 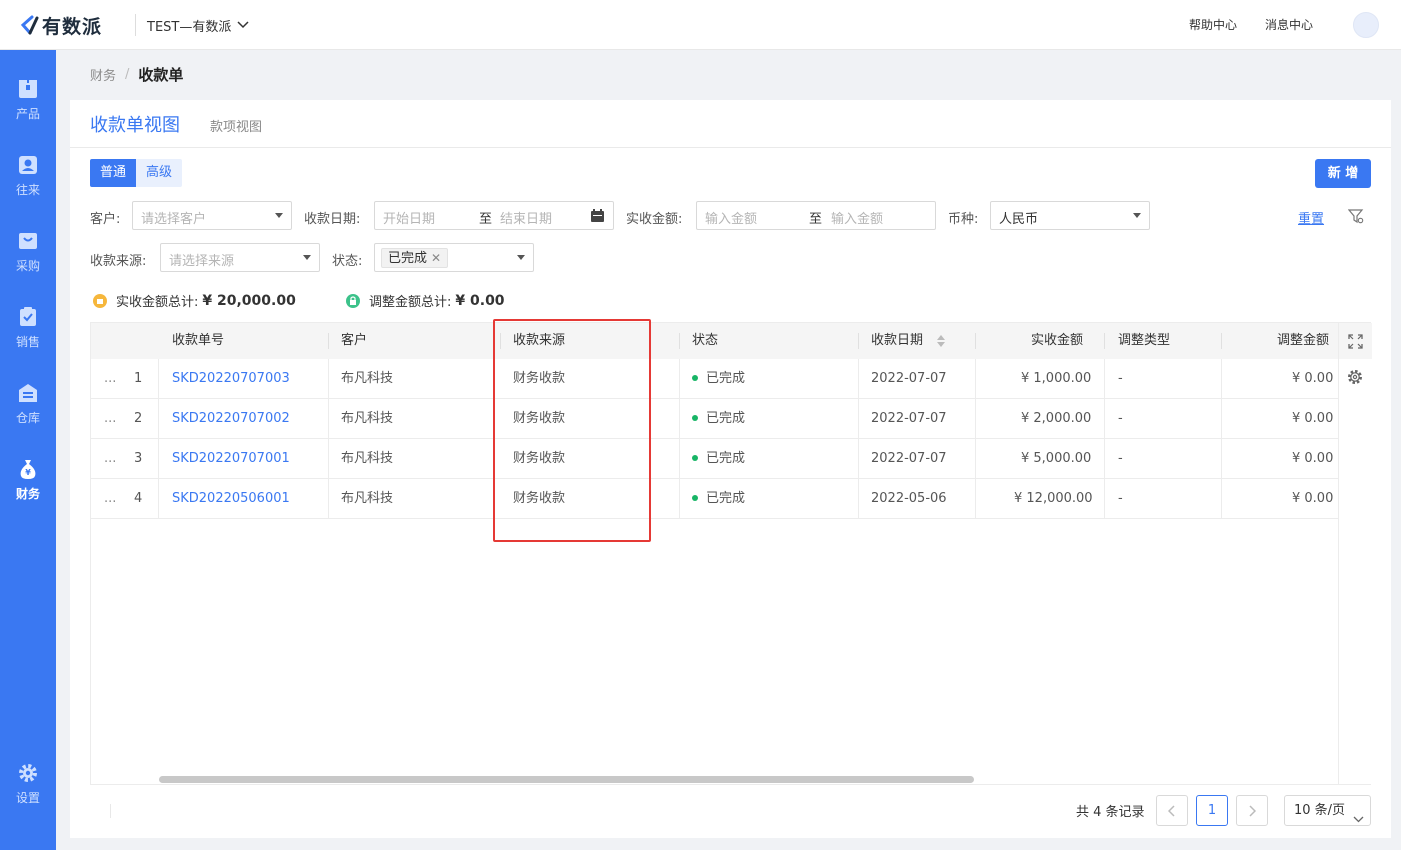 I want to click on fullscreen-icon, so click(x=1355, y=343).